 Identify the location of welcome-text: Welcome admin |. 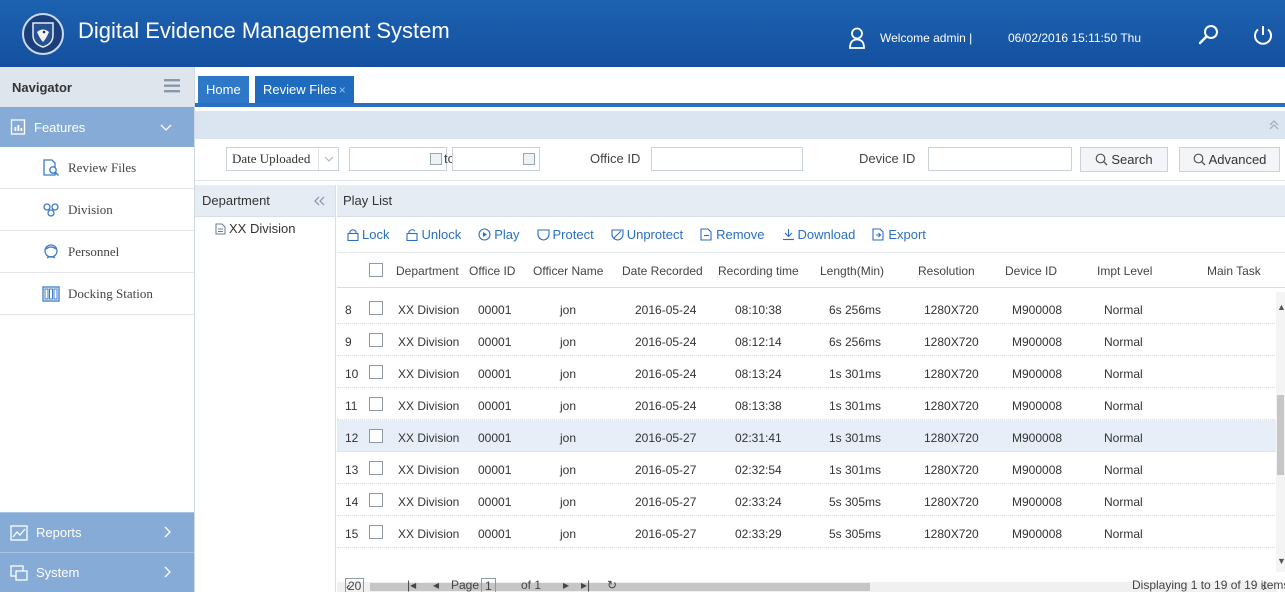
(926, 38).